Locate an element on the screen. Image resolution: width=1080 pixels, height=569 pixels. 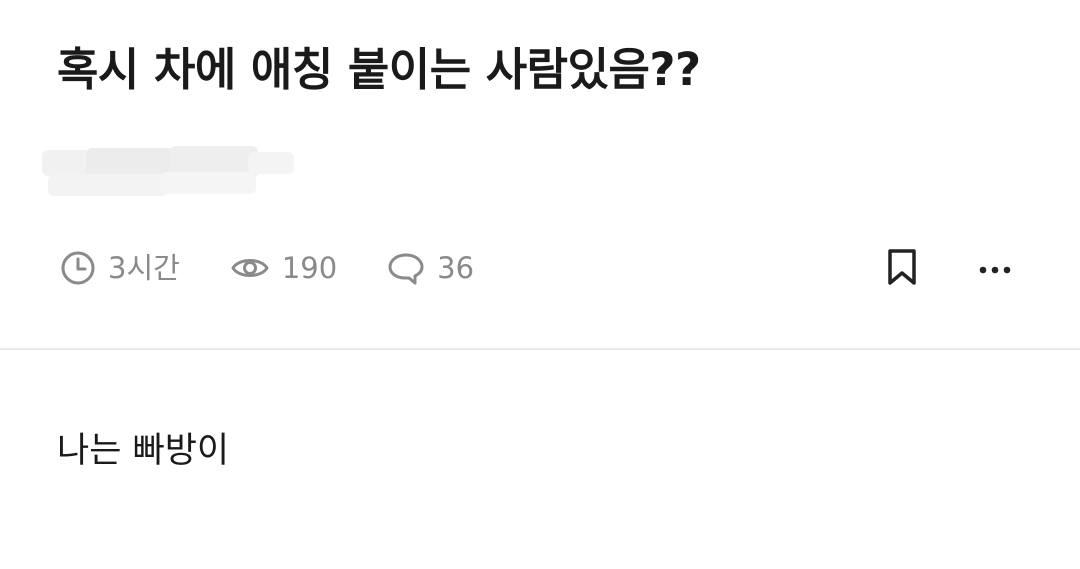
comments-count: 36 is located at coordinates (456, 268).